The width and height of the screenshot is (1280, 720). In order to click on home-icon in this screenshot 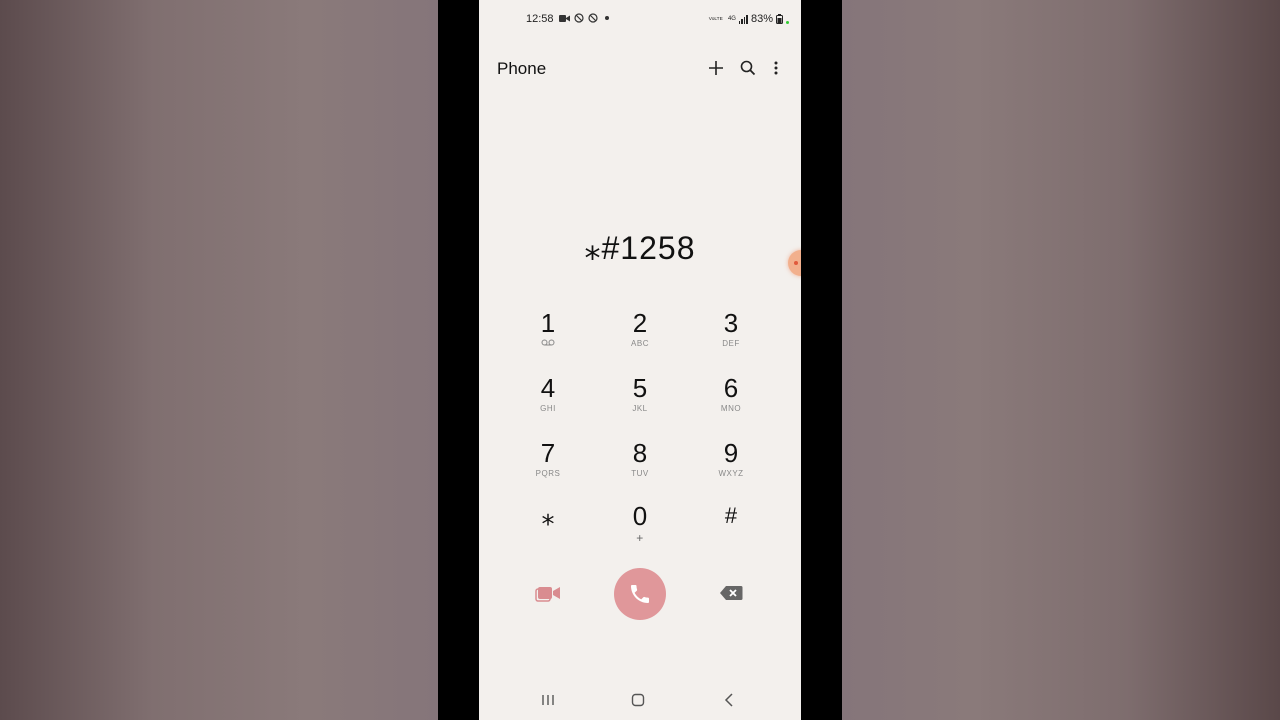, I will do `click(638, 700)`.